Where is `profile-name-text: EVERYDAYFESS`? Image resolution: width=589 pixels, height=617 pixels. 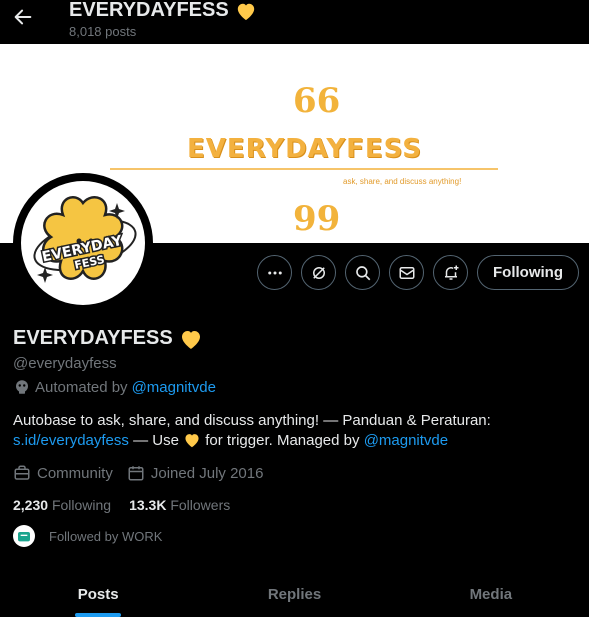
profile-name-text: EVERYDAYFESS is located at coordinates (93, 338).